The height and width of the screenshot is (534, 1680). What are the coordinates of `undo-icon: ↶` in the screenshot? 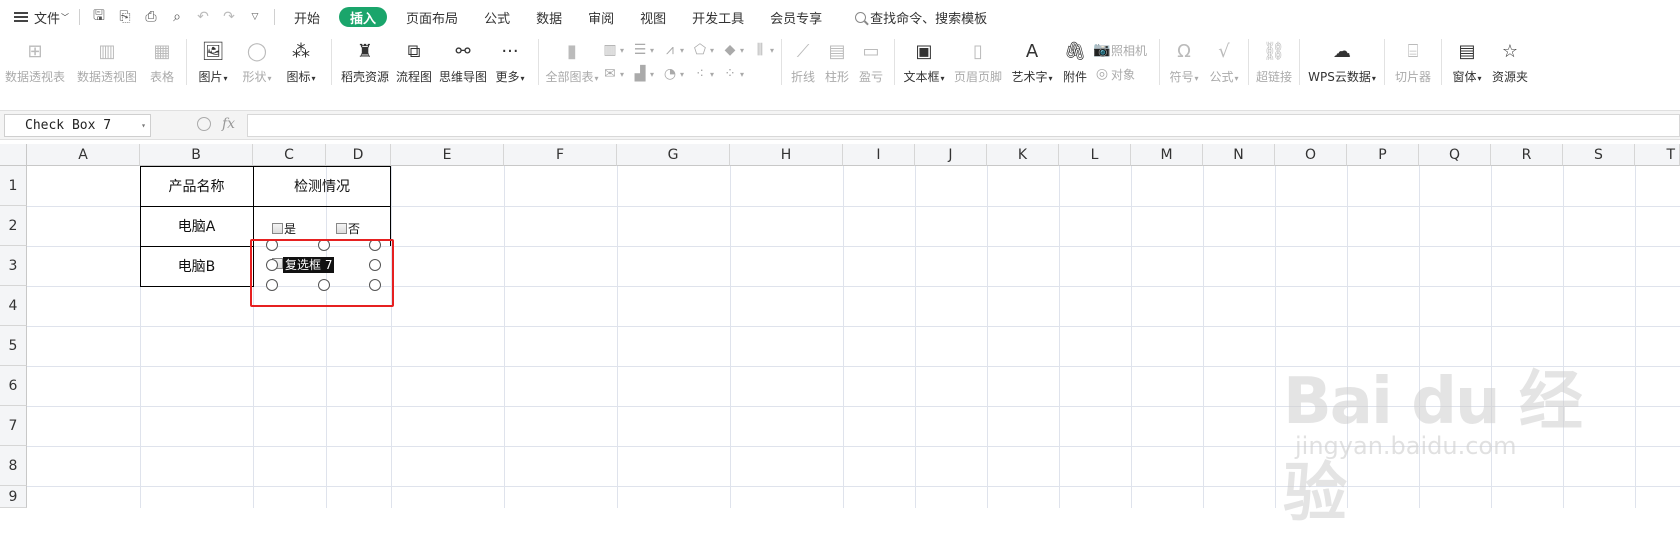 It's located at (203, 17).